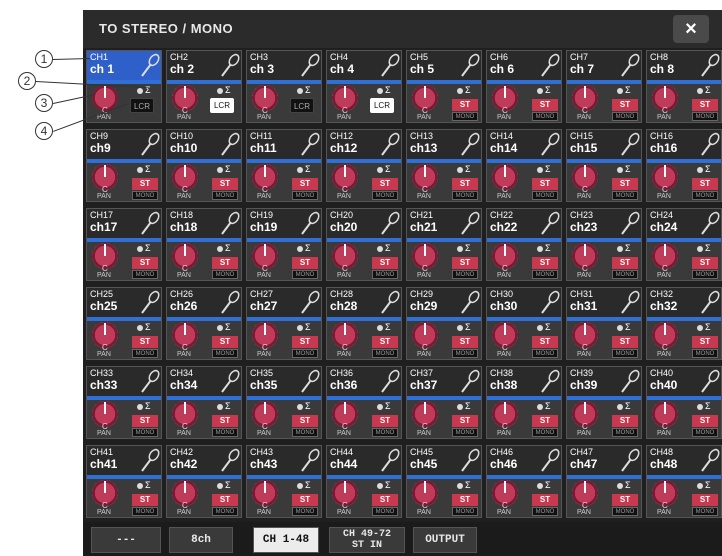 This screenshot has height=556, width=722. What do you see at coordinates (284, 86) in the screenshot?
I see `channel-cell-3: CH3 ch 3 C PAN Σ LCR` at bounding box center [284, 86].